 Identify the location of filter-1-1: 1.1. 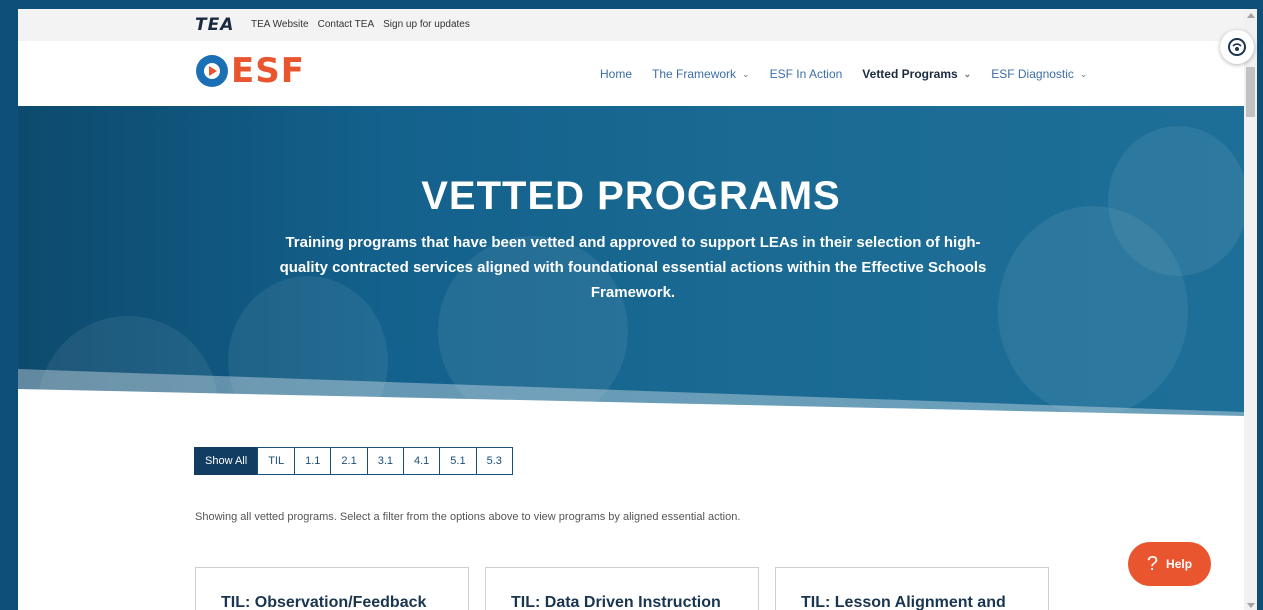
(313, 461).